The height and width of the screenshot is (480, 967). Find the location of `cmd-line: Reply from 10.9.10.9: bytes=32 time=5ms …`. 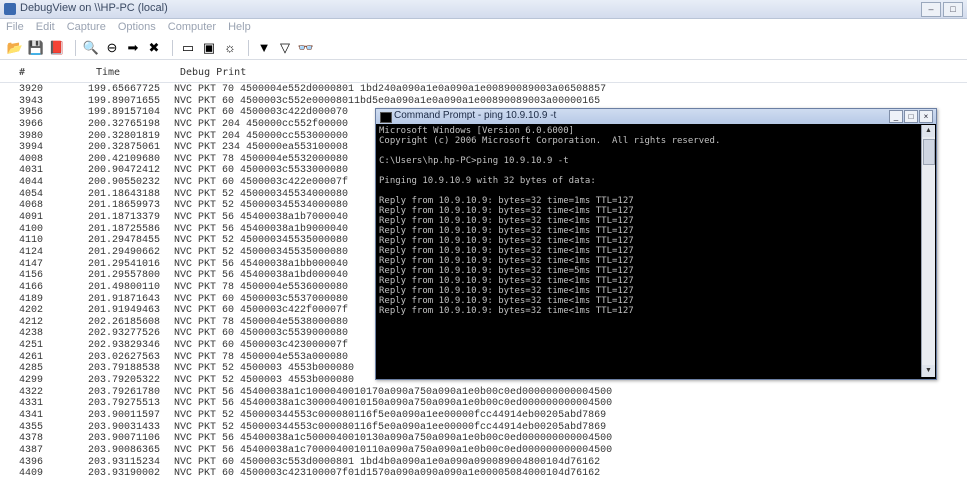

cmd-line: Reply from 10.9.10.9: bytes=32 time=5ms … is located at coordinates (506, 271).